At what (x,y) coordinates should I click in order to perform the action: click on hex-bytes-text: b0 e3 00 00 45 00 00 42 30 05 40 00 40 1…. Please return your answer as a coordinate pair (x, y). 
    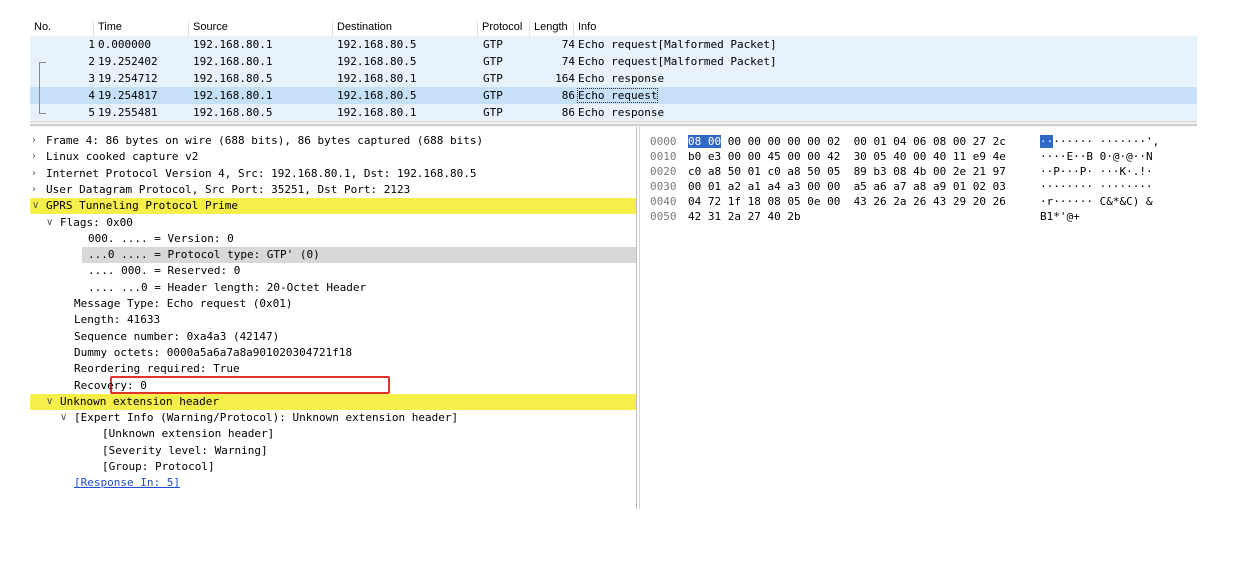
    Looking at the image, I should click on (847, 156).